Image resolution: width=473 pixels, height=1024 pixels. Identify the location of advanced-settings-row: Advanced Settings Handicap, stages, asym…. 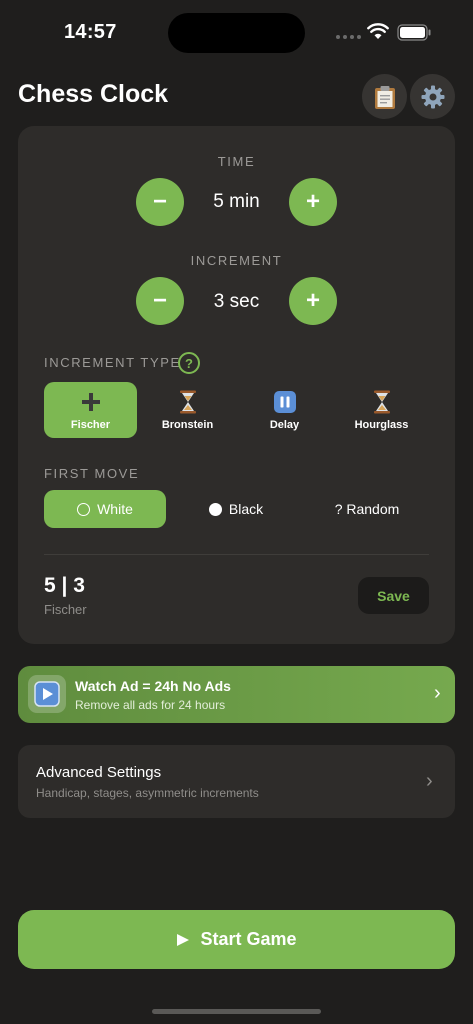
(236, 781).